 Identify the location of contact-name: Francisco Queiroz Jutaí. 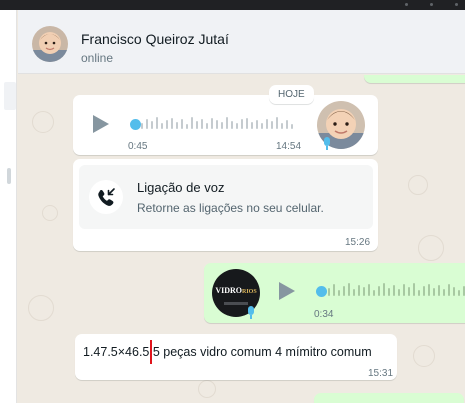
(155, 39).